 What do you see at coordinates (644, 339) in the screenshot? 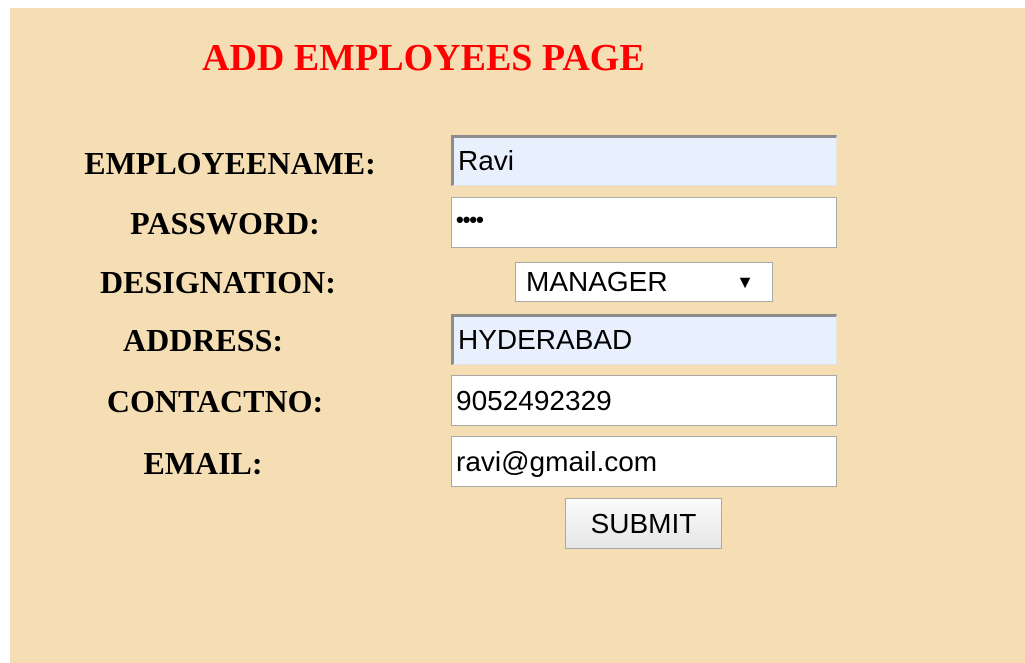
I see `address-input: HYDERABAD` at bounding box center [644, 339].